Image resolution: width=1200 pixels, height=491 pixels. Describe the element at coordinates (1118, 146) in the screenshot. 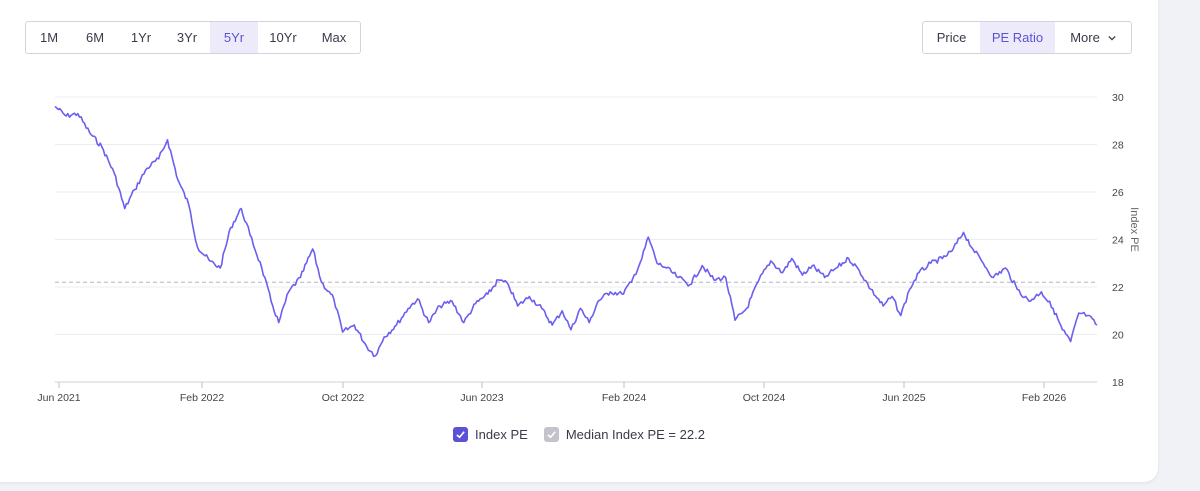

I see `y-tick-label: 28` at that location.